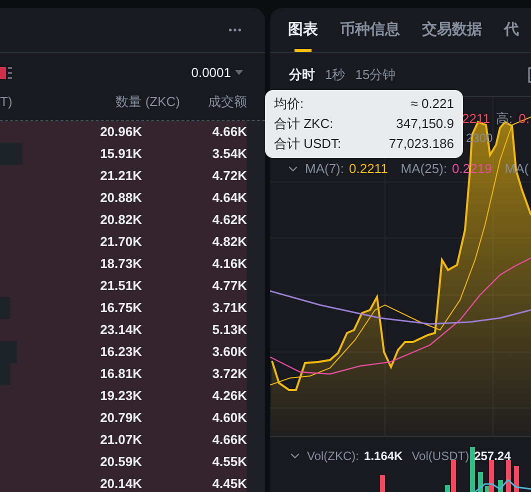 This screenshot has height=492, width=531. Describe the element at coordinates (229, 374) in the screenshot. I see `total-text: 3.72K` at that location.